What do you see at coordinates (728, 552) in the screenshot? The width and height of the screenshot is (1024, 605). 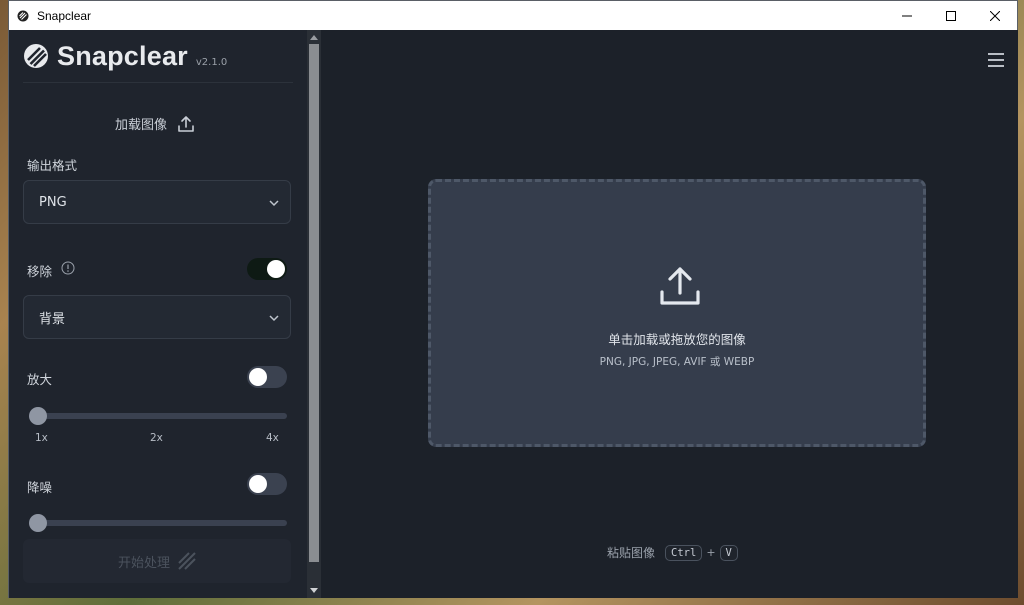 I see `kbd-v: V` at bounding box center [728, 552].